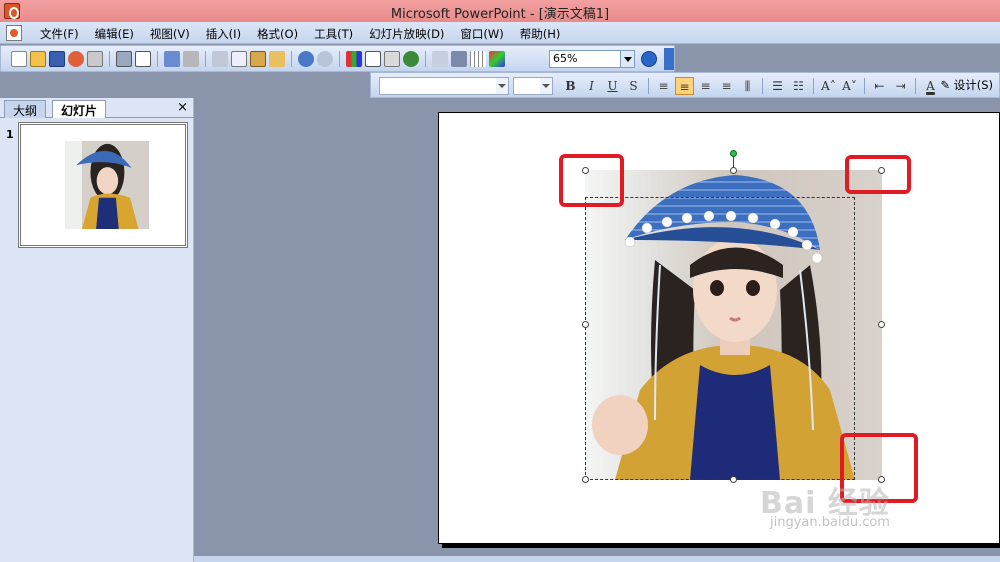 The height and width of the screenshot is (562, 1000). I want to click on close-icon: ×, so click(182, 107).